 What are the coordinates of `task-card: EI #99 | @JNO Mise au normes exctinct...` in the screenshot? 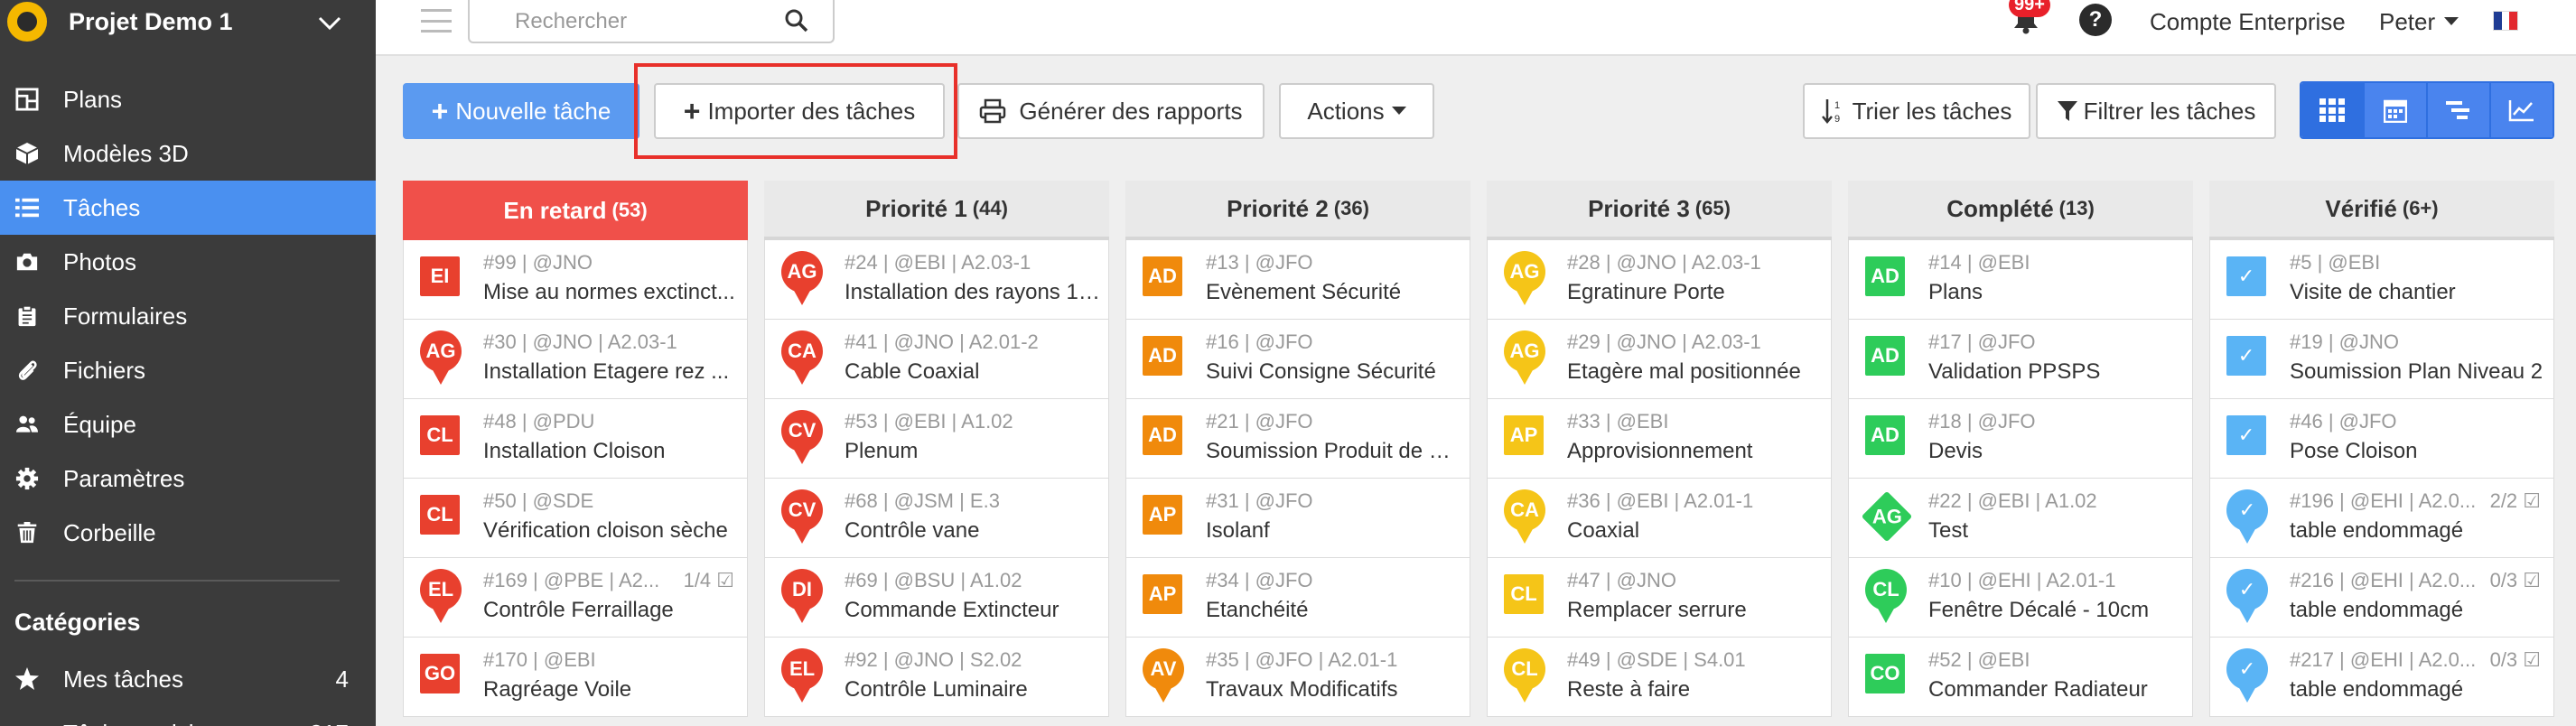 It's located at (575, 280).